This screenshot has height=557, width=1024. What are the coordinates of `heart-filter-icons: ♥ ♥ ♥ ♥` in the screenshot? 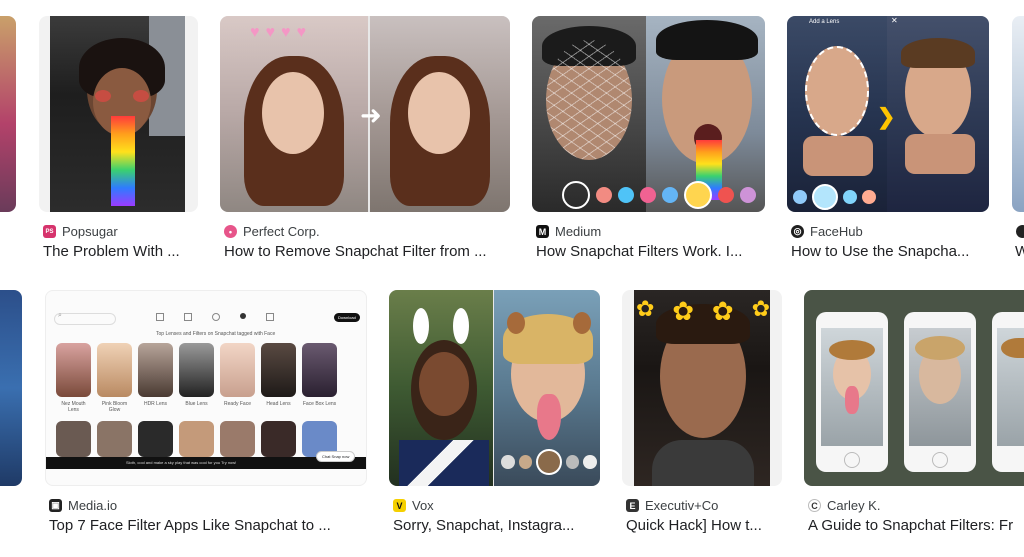 It's located at (278, 32).